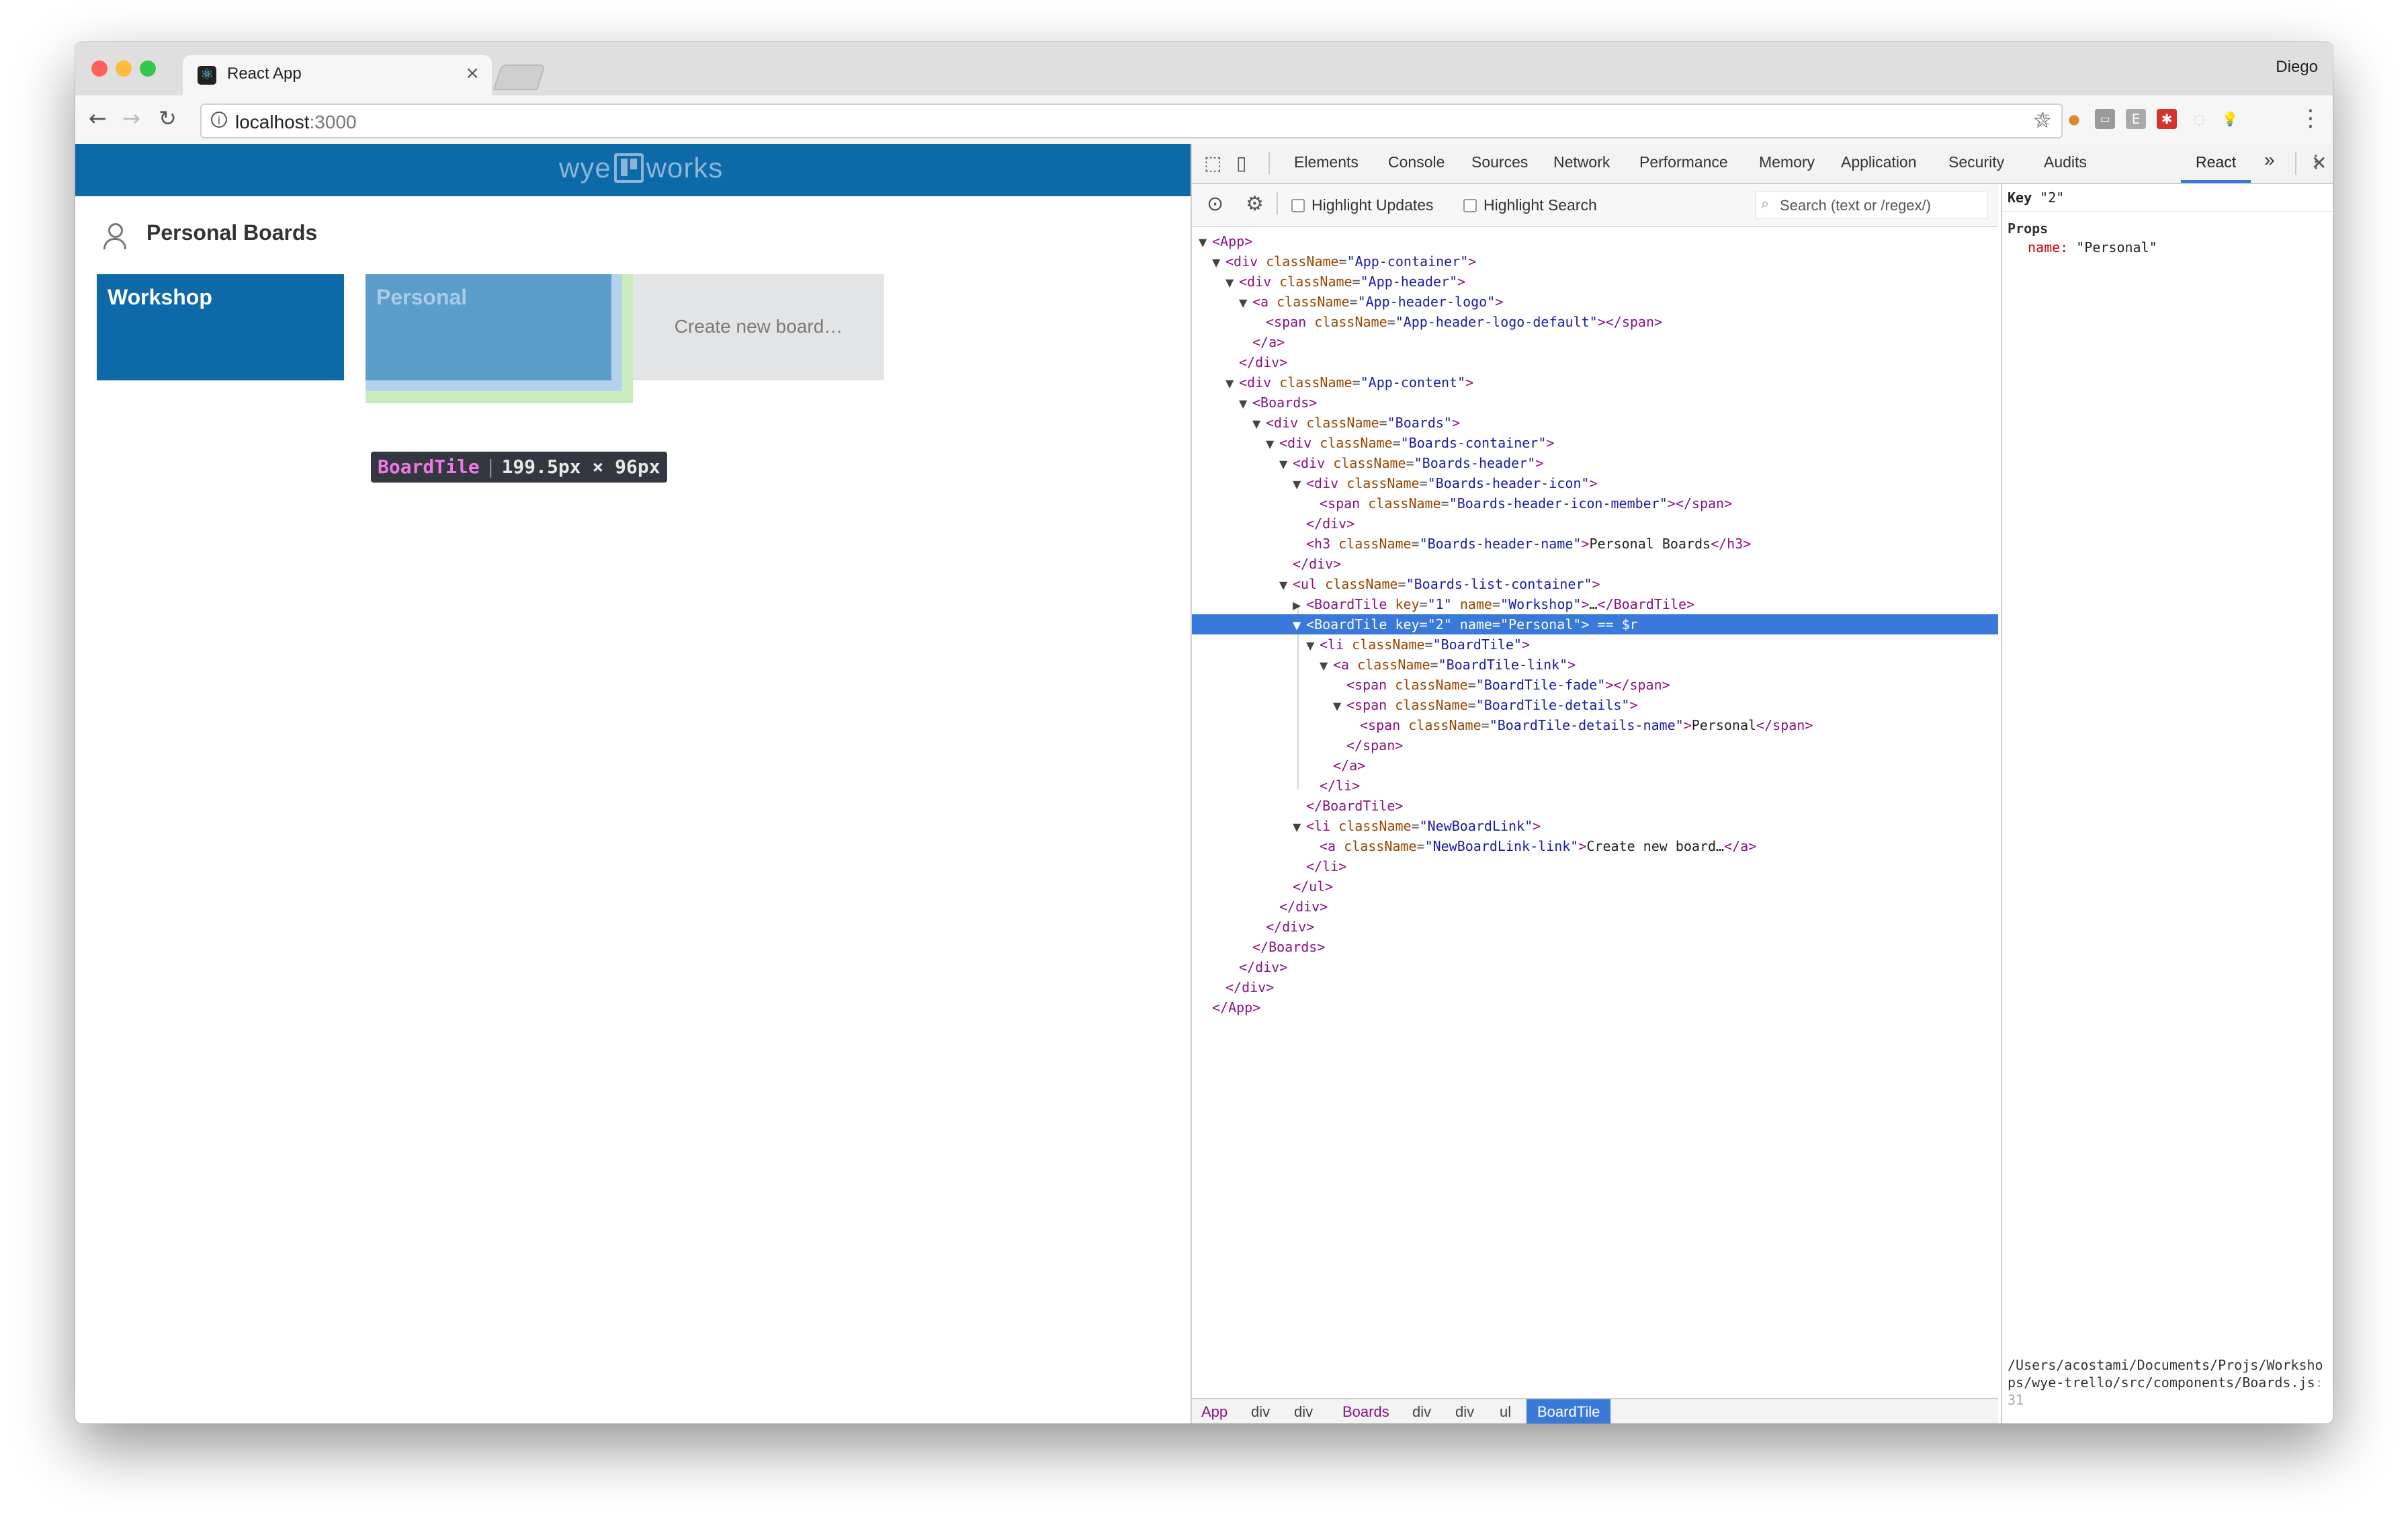 The height and width of the screenshot is (1531, 2408). What do you see at coordinates (2216, 162) in the screenshot?
I see `tab-react: React` at bounding box center [2216, 162].